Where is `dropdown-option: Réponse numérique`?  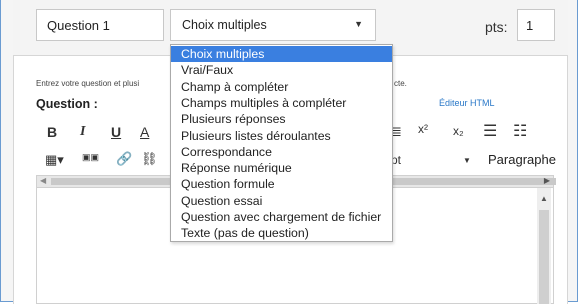
dropdown-option: Réponse numérique is located at coordinates (281, 168).